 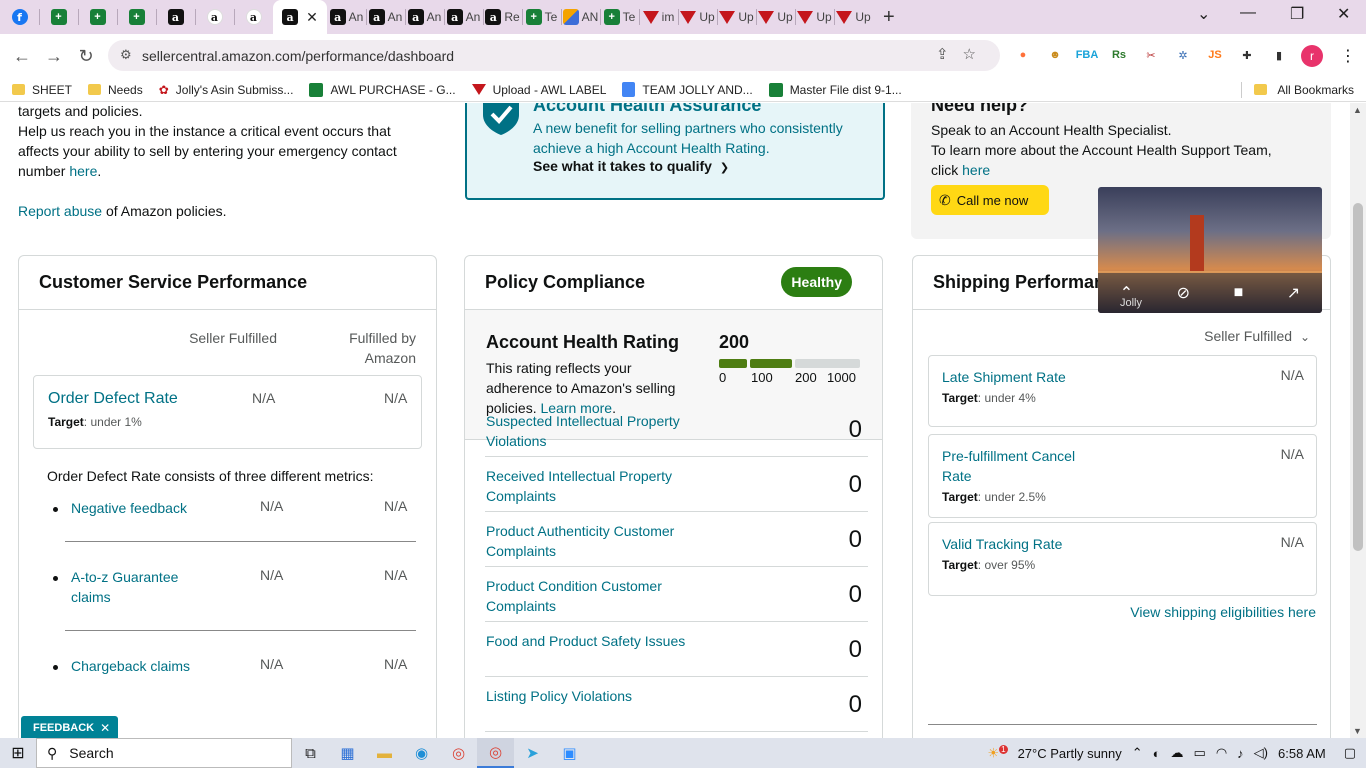 I want to click on odr-submetric-link: Negative feedback, so click(x=129, y=508).